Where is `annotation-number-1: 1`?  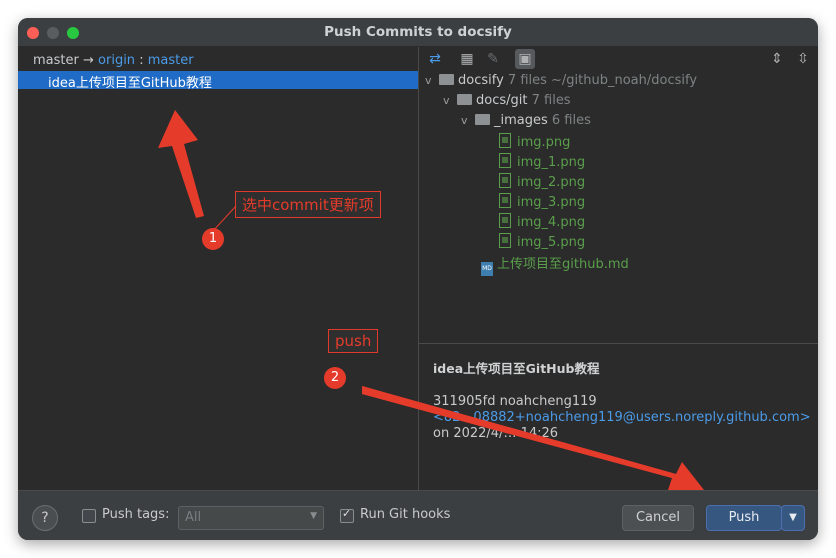
annotation-number-1: 1 is located at coordinates (213, 239).